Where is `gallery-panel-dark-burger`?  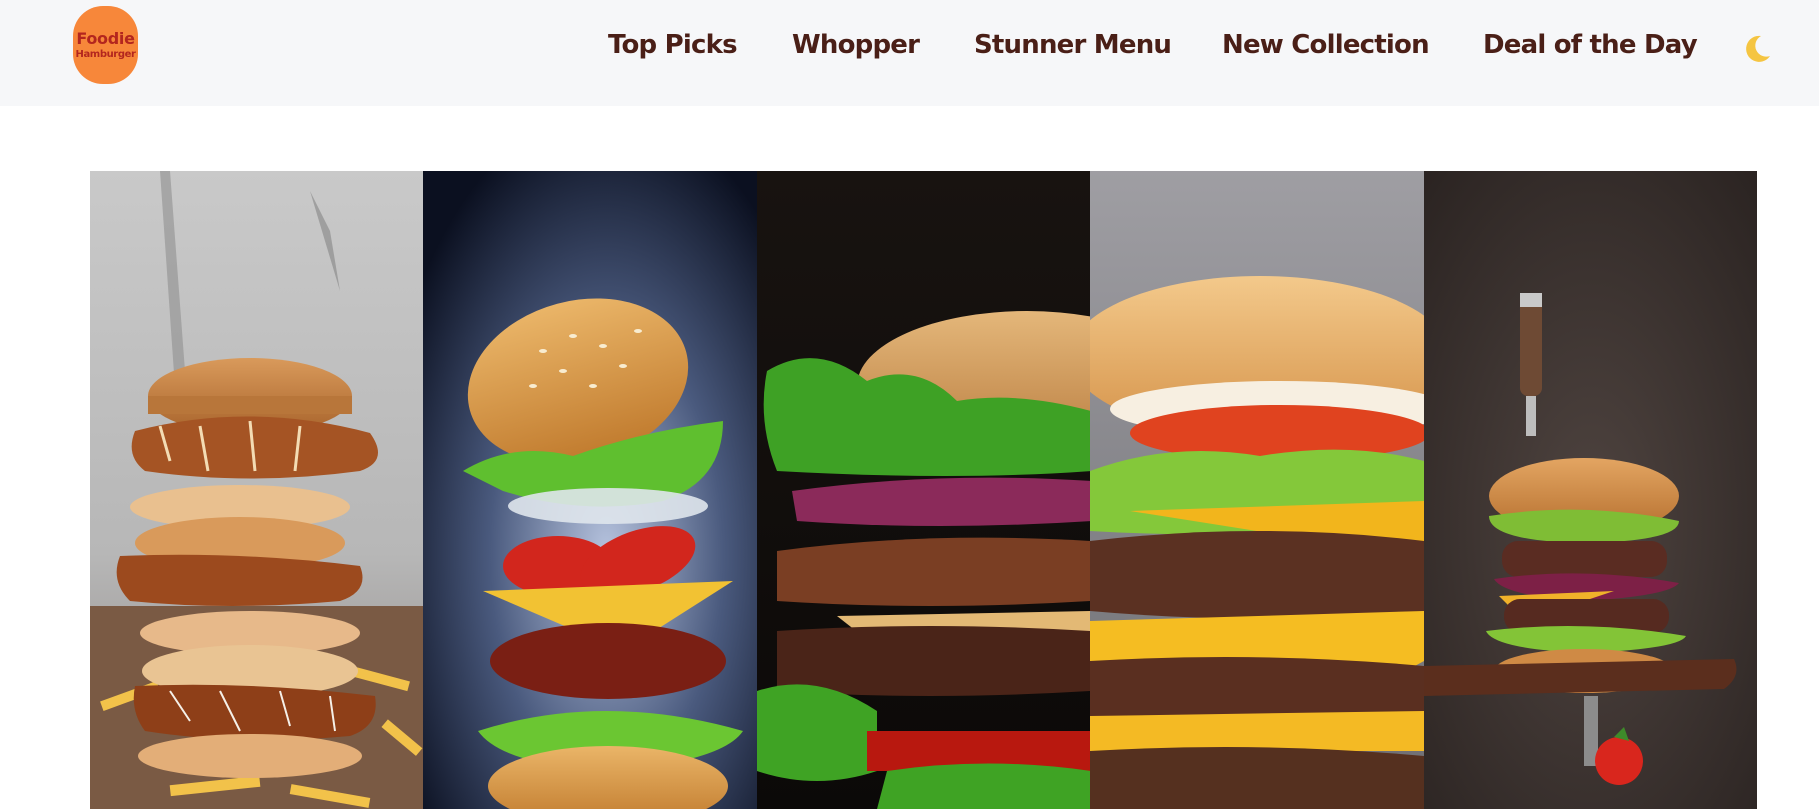 gallery-panel-dark-burger is located at coordinates (923, 490).